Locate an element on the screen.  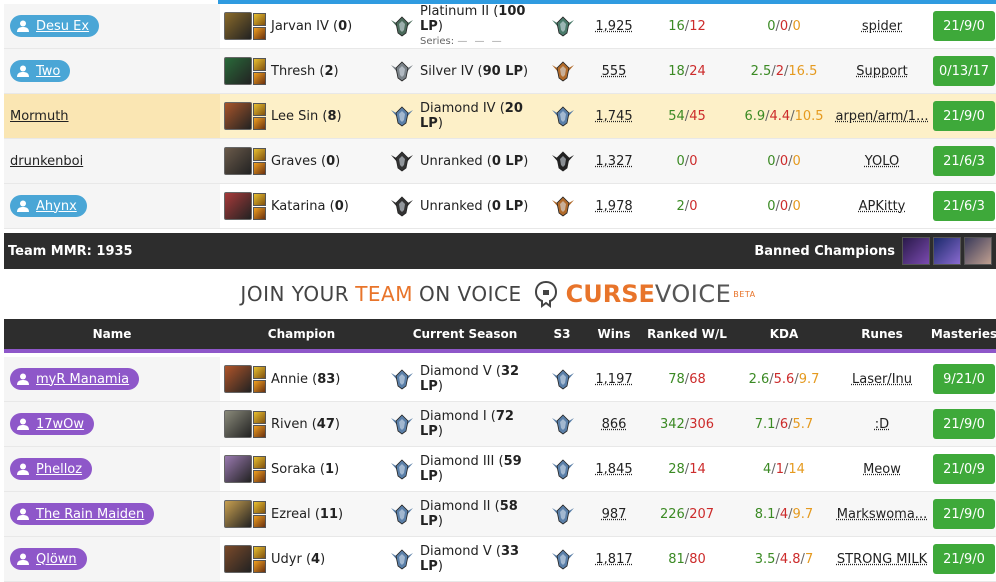
masteries-cell: 0/13/17 is located at coordinates (964, 71).